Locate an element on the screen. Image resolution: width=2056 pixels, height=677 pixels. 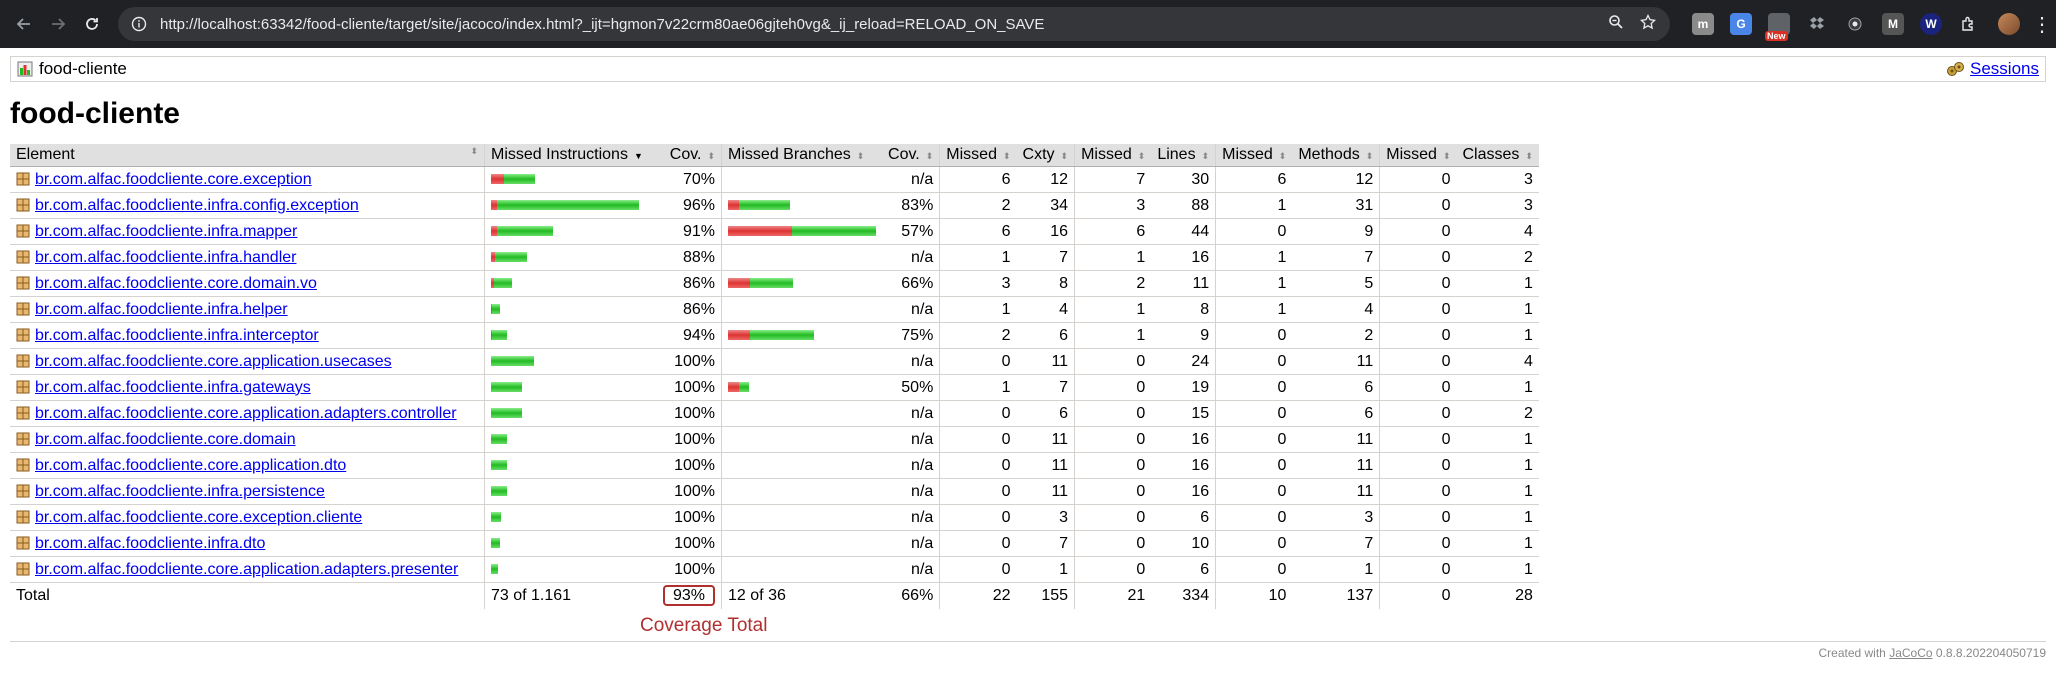
package-cell: br.com.alfac.foodcliente.infra.dto is located at coordinates (247, 543).